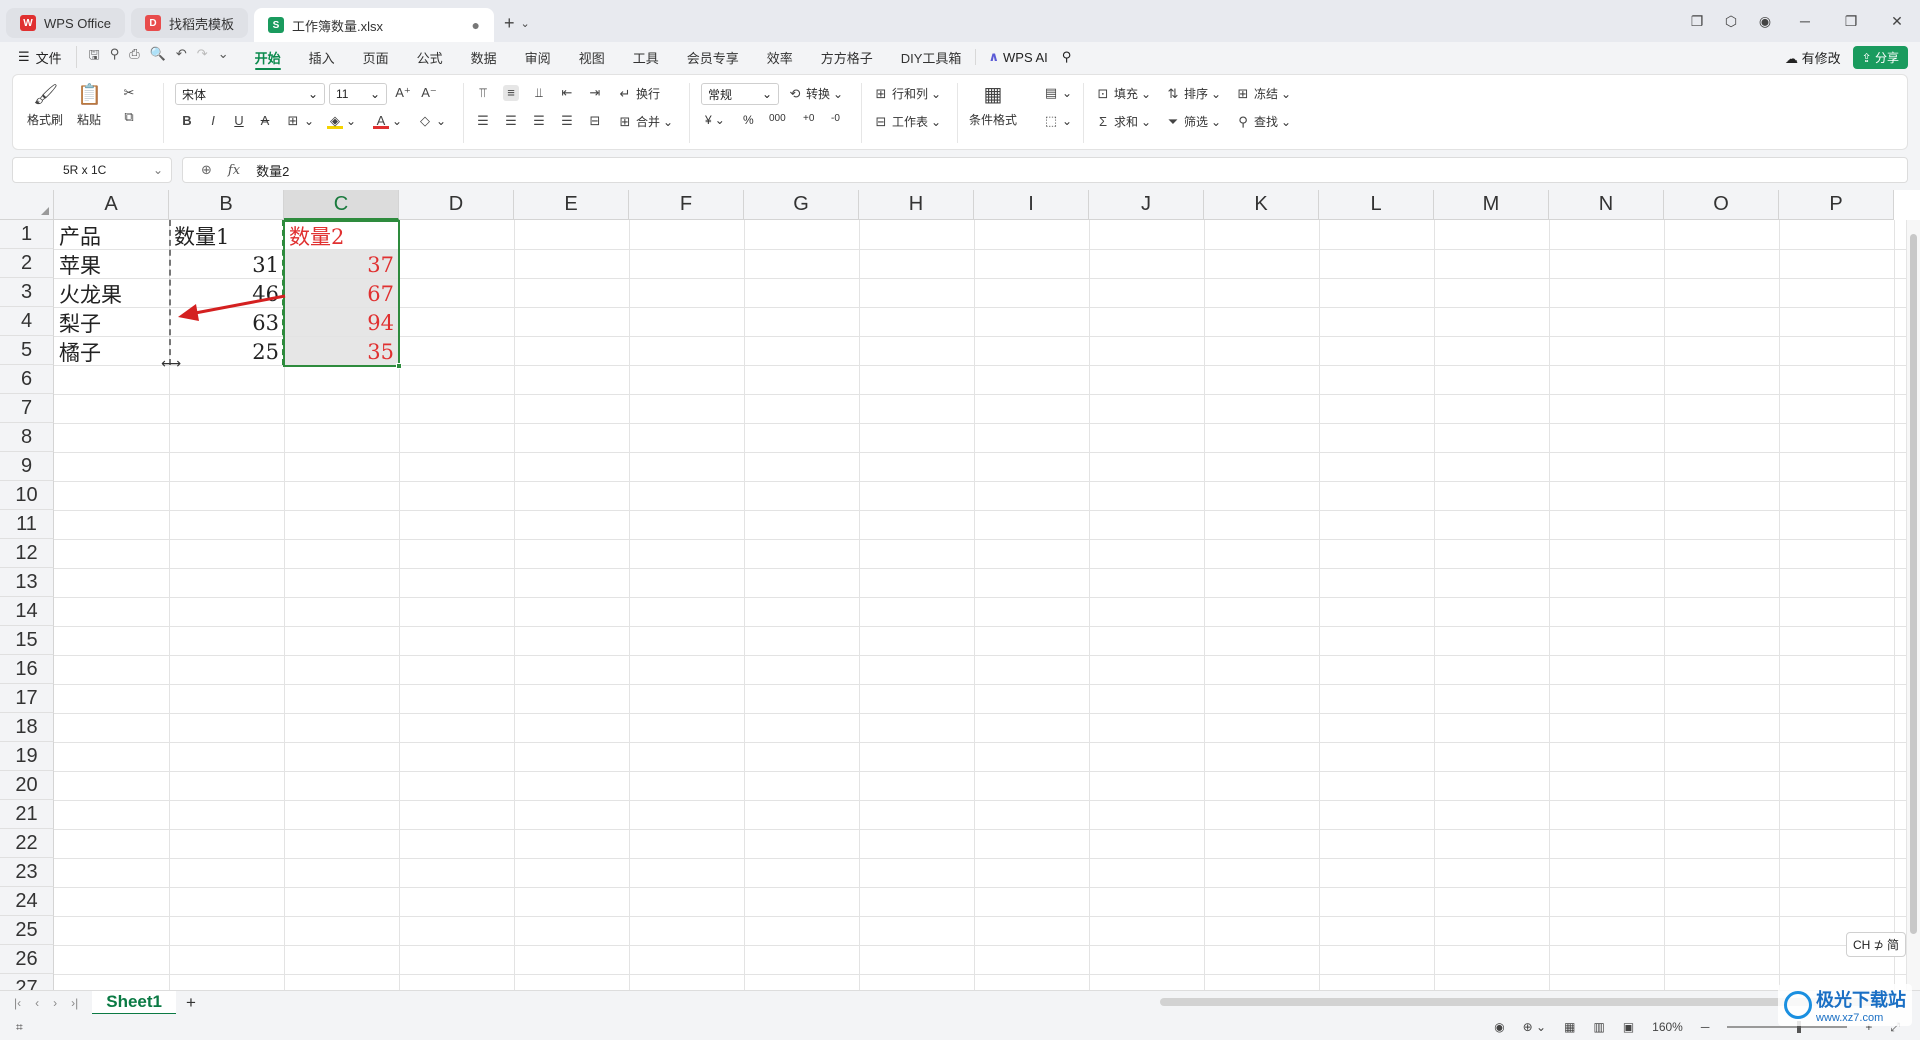  Describe the element at coordinates (27, 408) in the screenshot. I see `row-header-7: 7` at that location.